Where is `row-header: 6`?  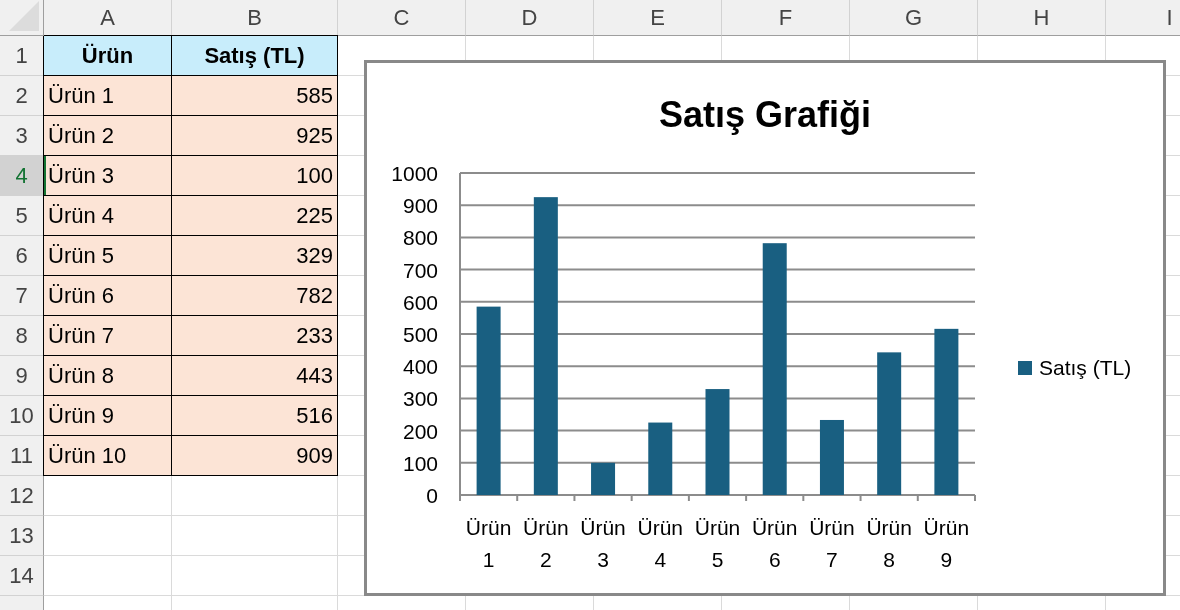
row-header: 6 is located at coordinates (22, 256).